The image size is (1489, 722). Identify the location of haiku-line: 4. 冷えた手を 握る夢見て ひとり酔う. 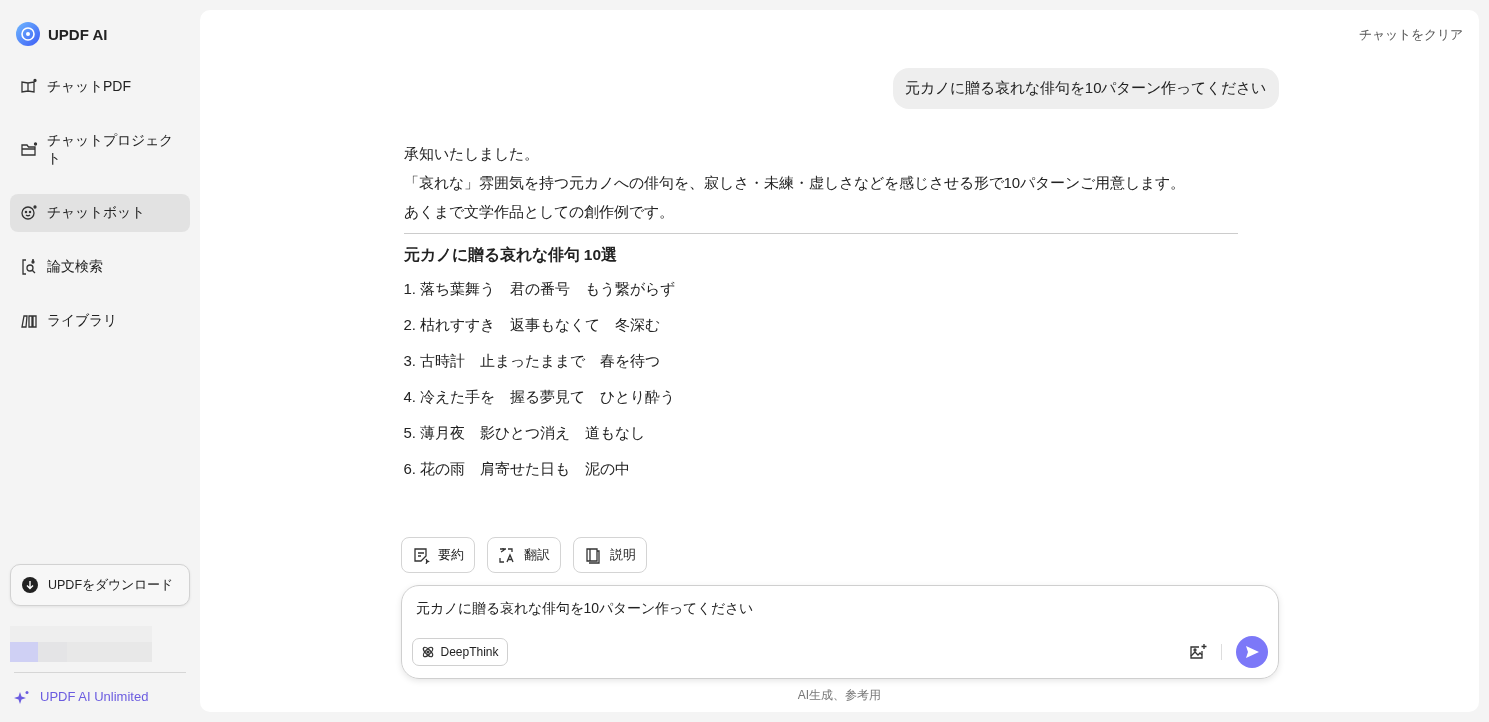
(540, 397).